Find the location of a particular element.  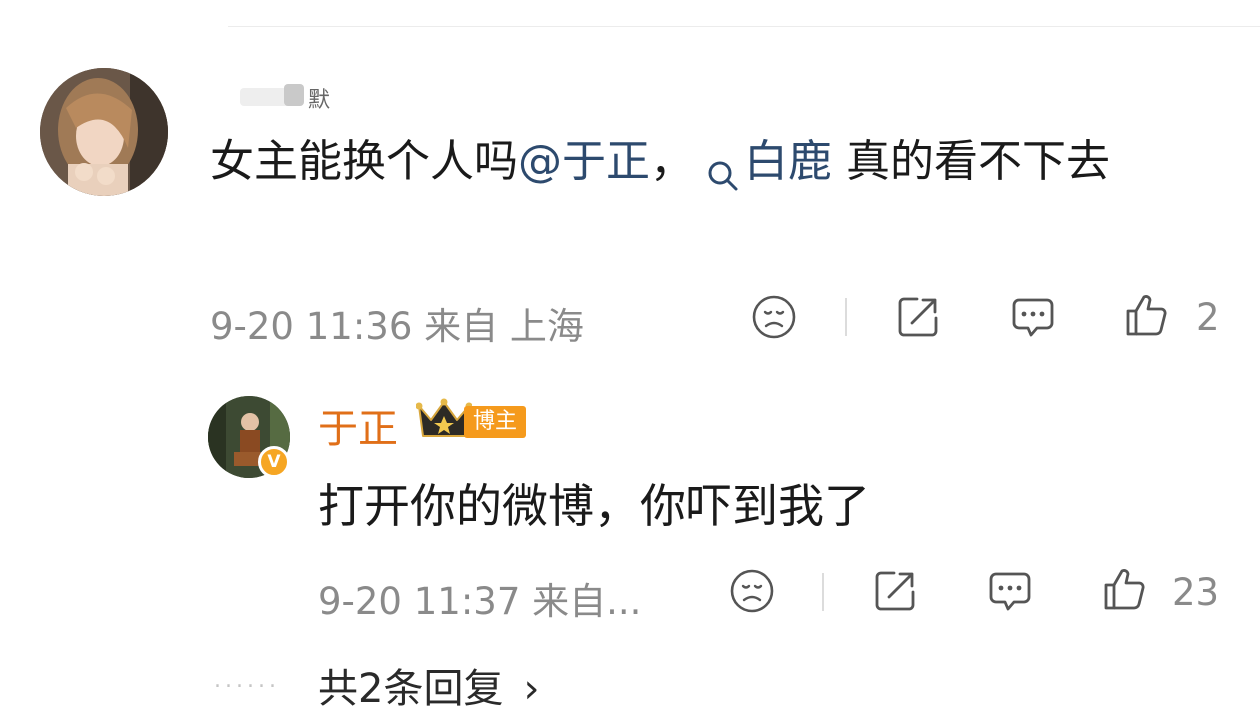

mention-link: @于正 is located at coordinates (584, 161).